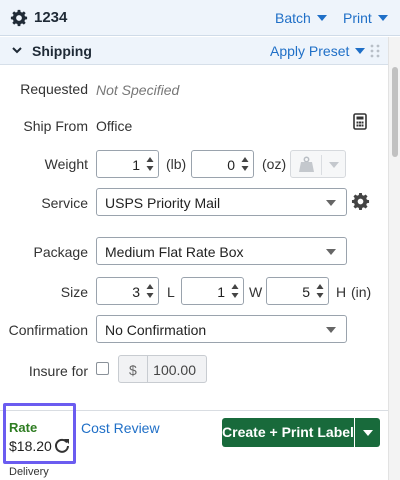  What do you see at coordinates (147, 369) in the screenshot?
I see `input-divider` at bounding box center [147, 369].